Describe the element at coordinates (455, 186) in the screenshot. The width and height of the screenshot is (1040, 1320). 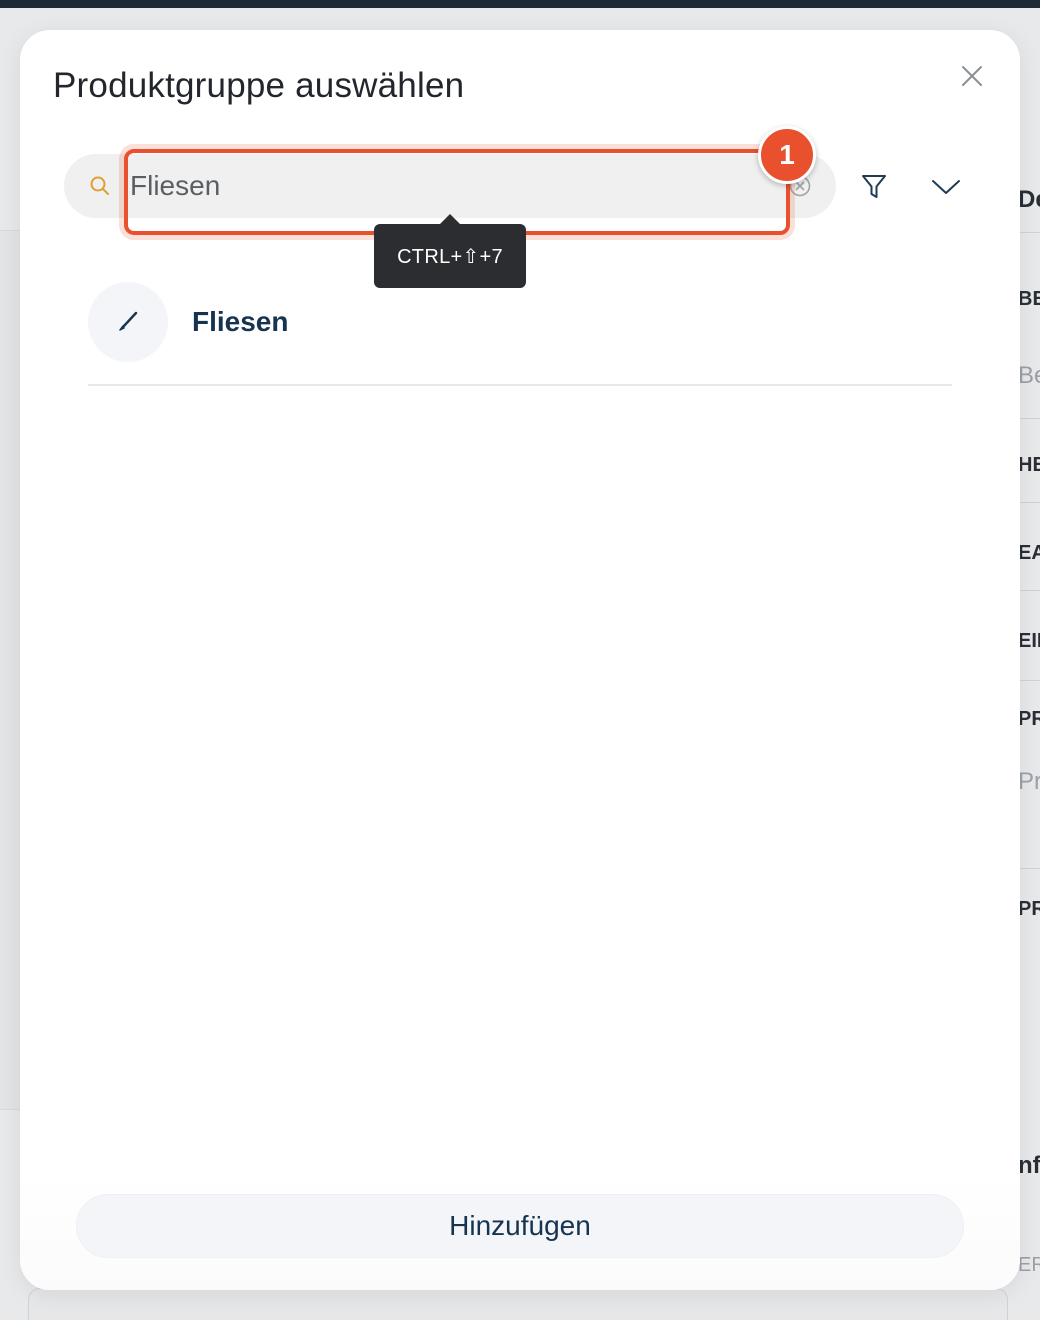
I see `search-input` at that location.